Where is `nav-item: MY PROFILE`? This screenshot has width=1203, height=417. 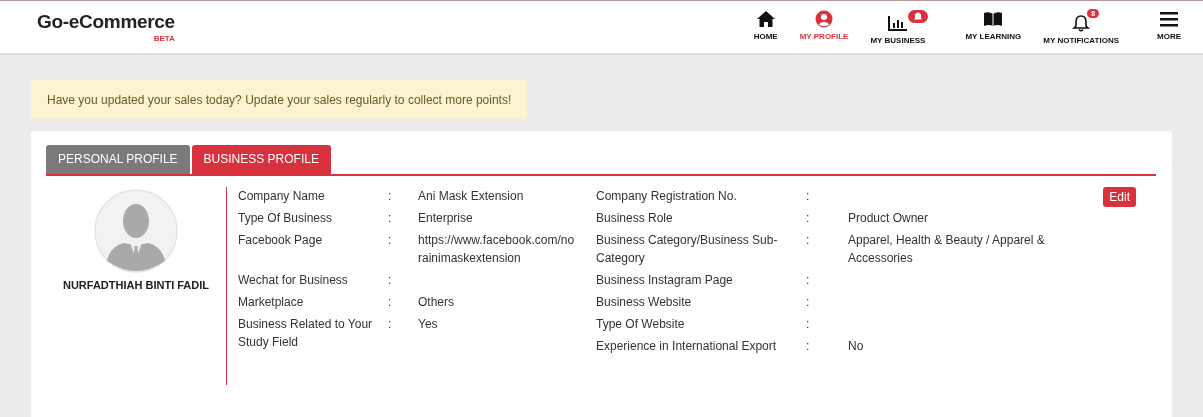
nav-item: MY PROFILE is located at coordinates (824, 25).